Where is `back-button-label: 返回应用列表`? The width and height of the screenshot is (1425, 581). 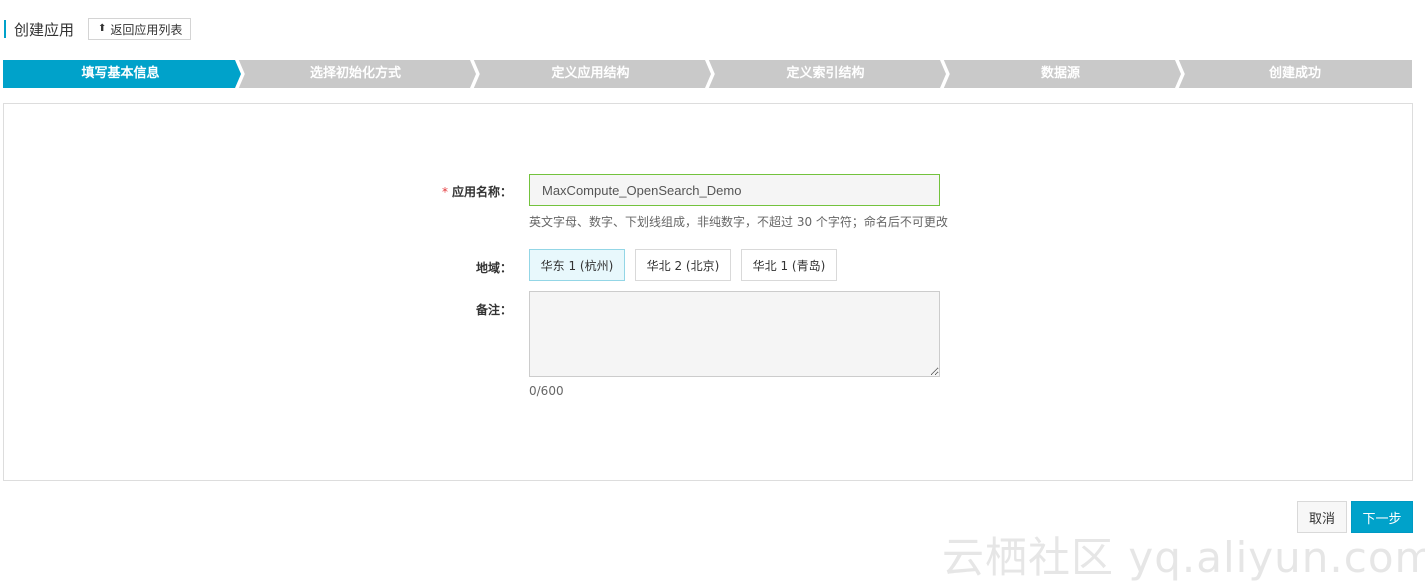
back-button-label: 返回应用列表 is located at coordinates (146, 29).